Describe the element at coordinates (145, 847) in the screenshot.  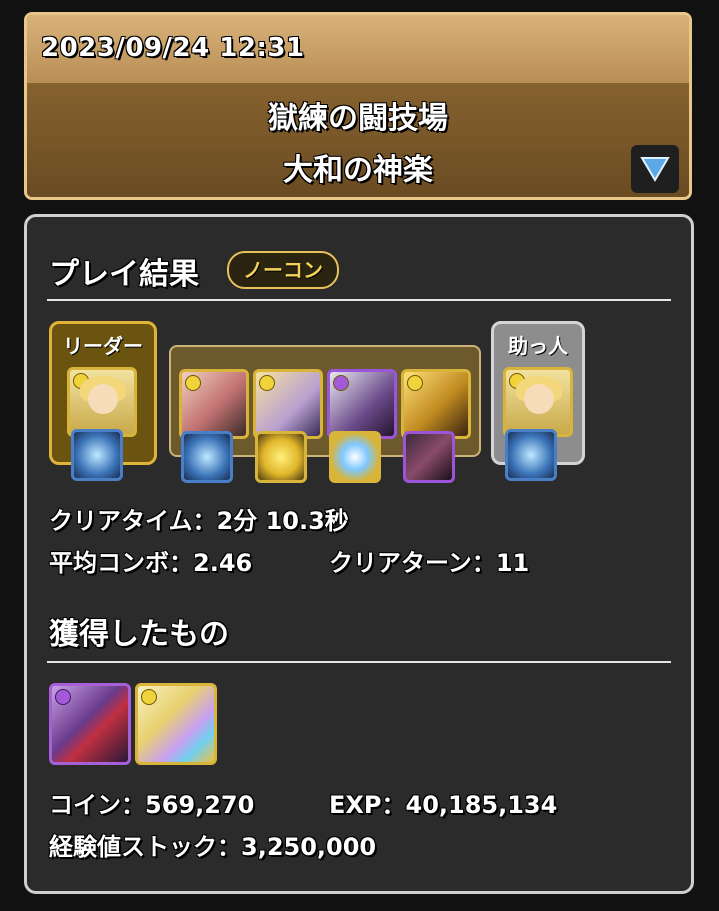
I see `exp-stock-label: 経験値ストック：` at that location.